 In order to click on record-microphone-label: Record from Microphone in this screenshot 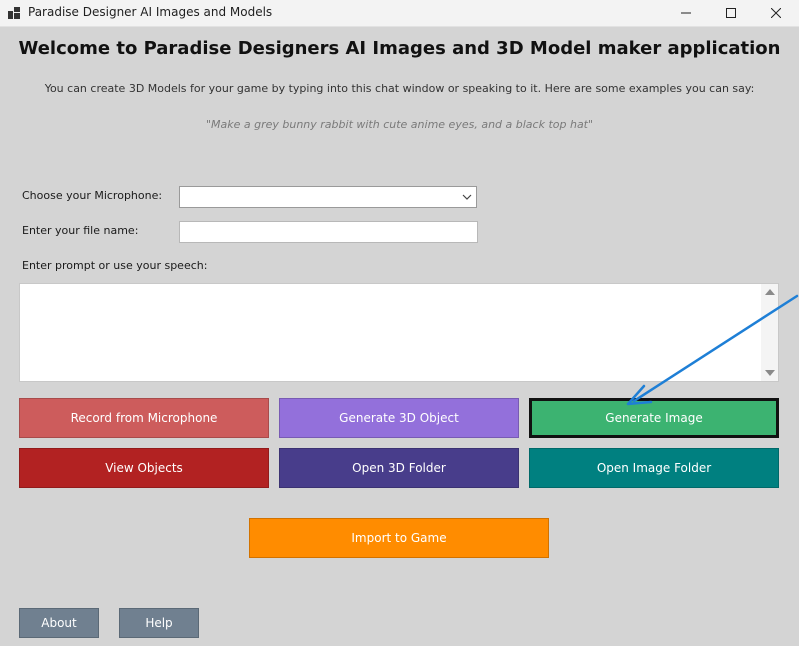, I will do `click(144, 418)`.